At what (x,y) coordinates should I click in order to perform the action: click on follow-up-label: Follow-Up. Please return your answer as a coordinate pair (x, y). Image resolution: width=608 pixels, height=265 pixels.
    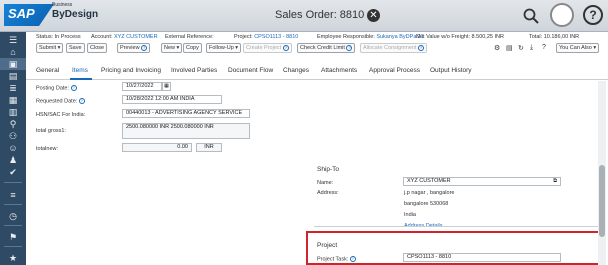
    Looking at the image, I should click on (221, 48).